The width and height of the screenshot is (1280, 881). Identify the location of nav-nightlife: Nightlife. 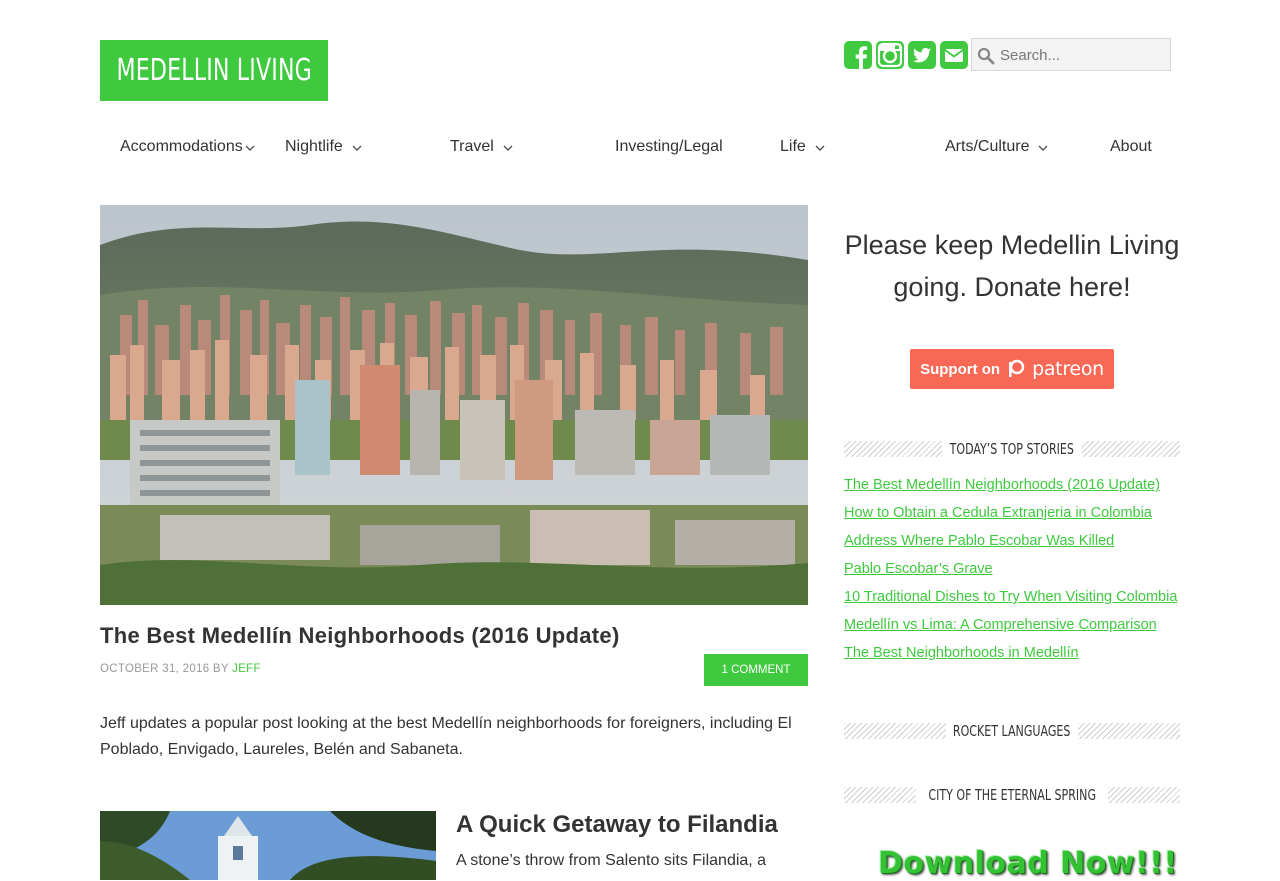
(323, 147).